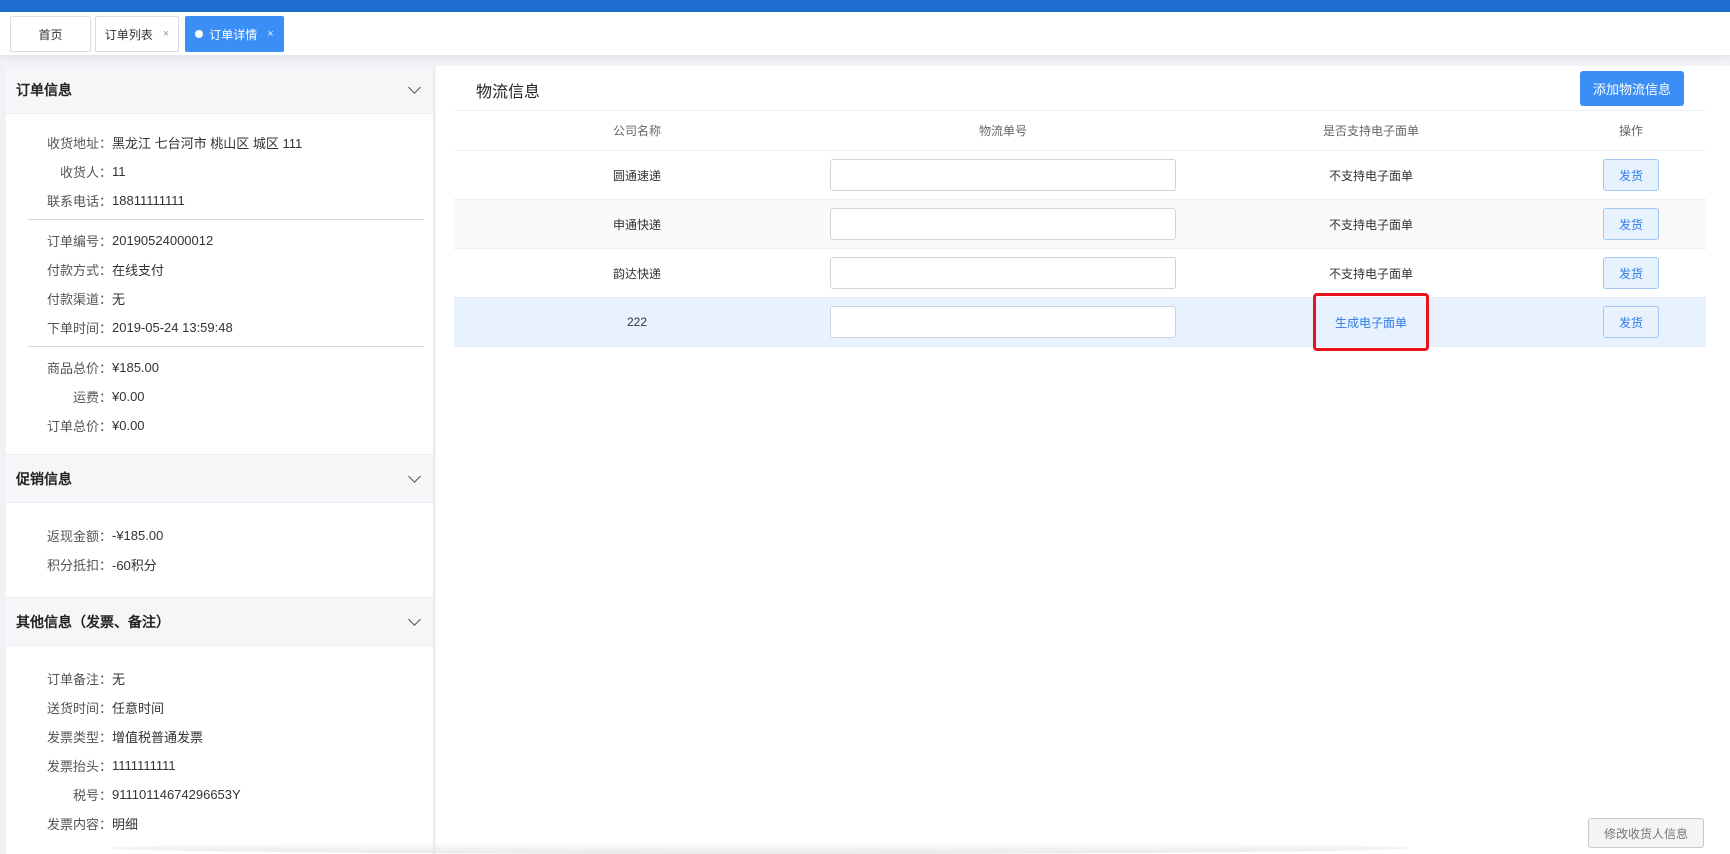  Describe the element at coordinates (79, 241) in the screenshot. I see `field-label: 订单编号：` at that location.